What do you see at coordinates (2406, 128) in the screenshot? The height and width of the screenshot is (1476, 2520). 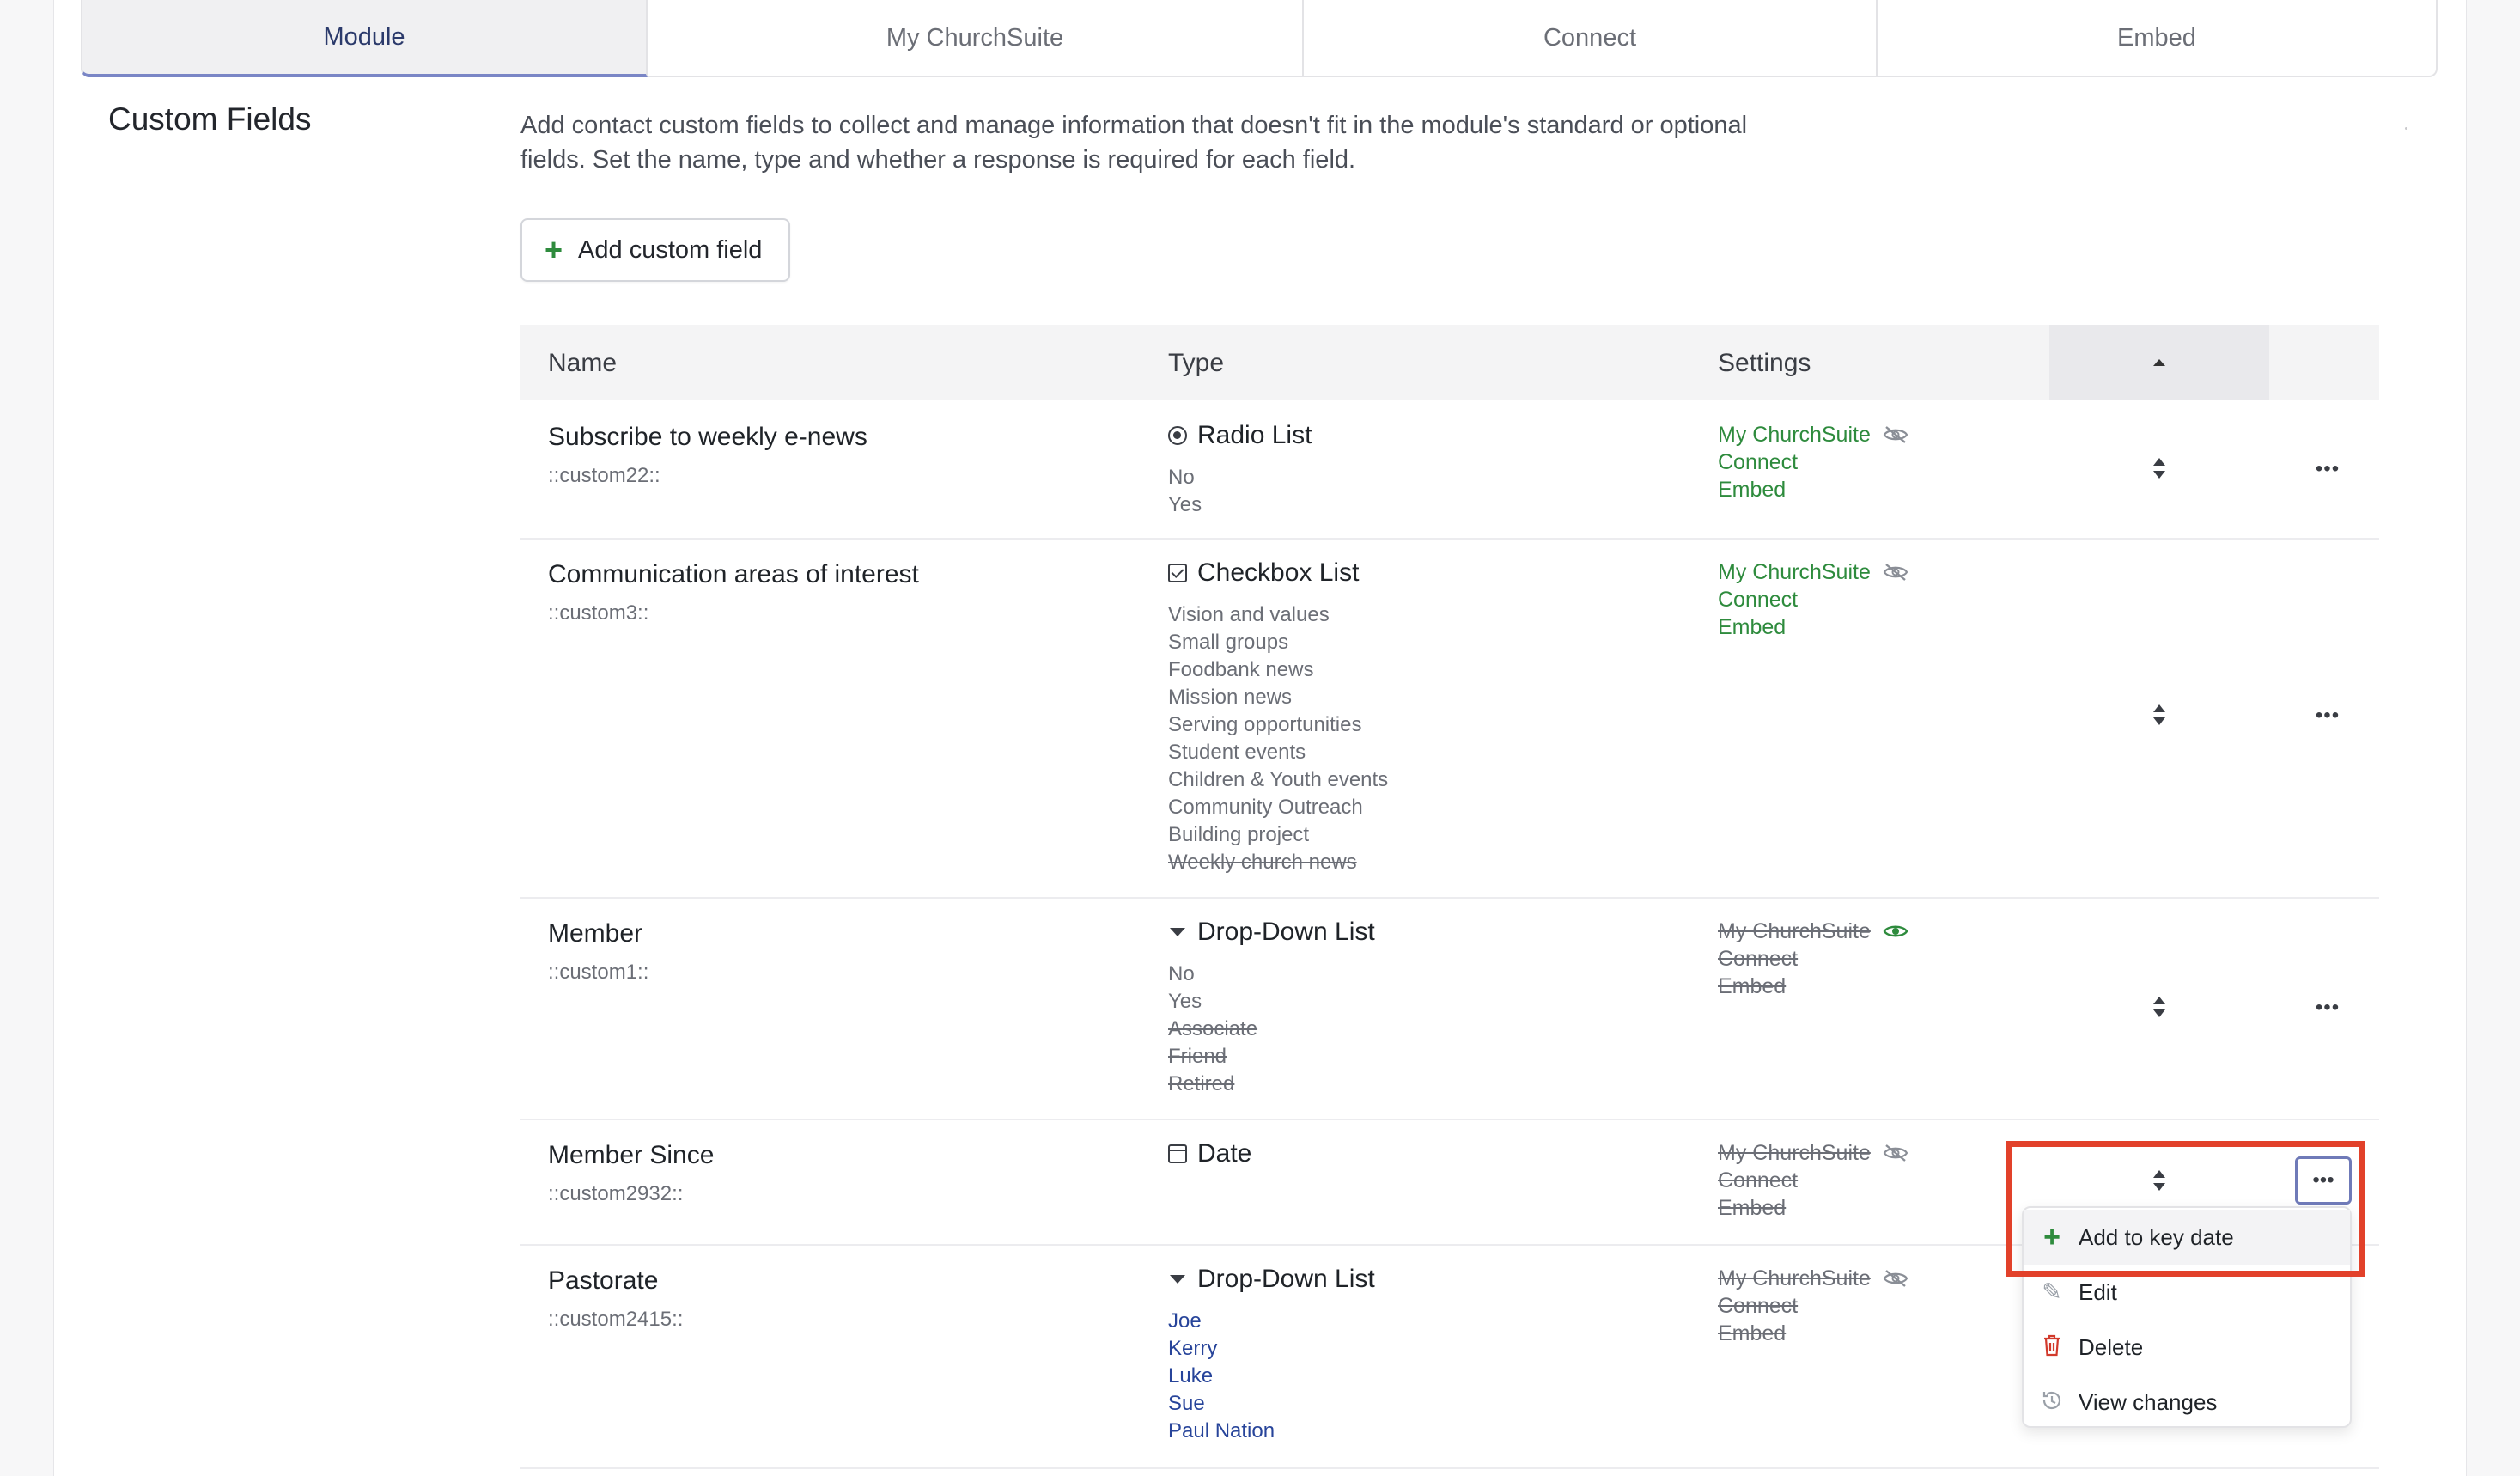 I see `decorative-dot` at bounding box center [2406, 128].